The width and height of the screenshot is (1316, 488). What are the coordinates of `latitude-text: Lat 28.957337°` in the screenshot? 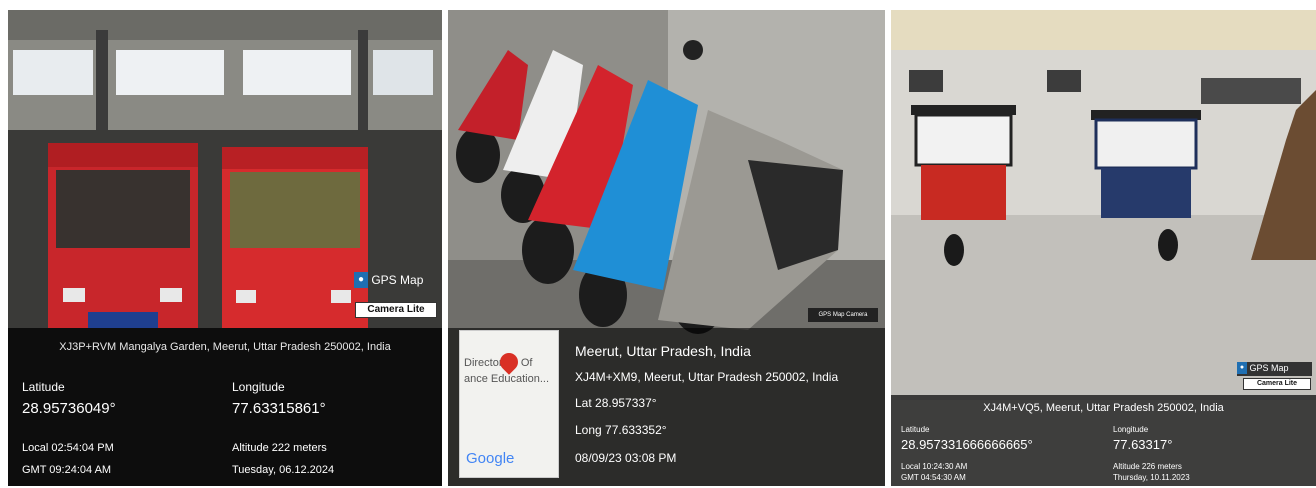 It's located at (616, 403).